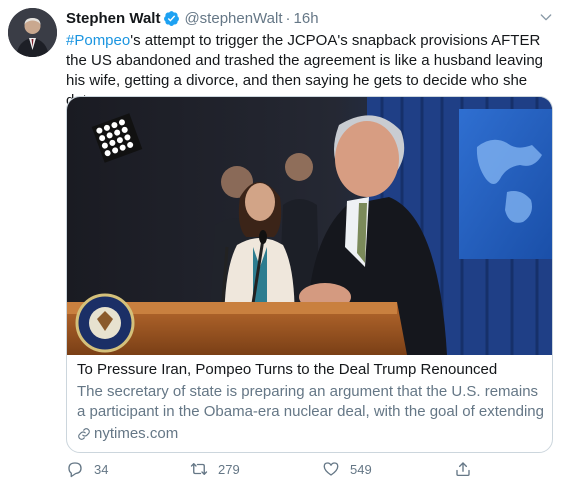  I want to click on timestamp: 16h, so click(306, 18).